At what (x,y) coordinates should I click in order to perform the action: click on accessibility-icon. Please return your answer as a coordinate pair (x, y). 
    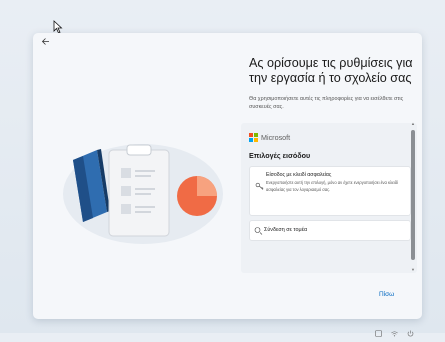
    Looking at the image, I should click on (378, 330).